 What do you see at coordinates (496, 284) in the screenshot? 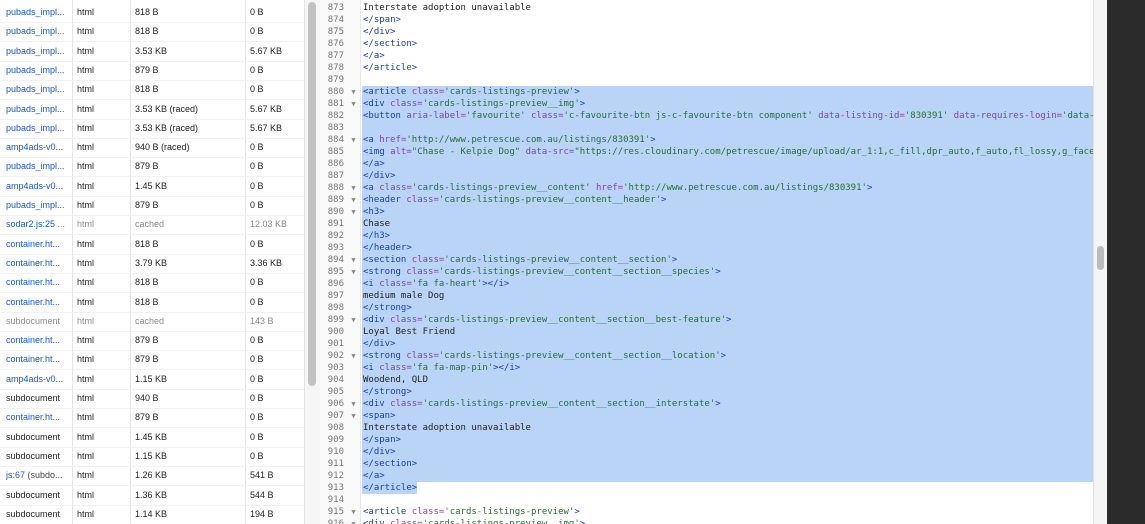
I see `code-tag: ></i>` at bounding box center [496, 284].